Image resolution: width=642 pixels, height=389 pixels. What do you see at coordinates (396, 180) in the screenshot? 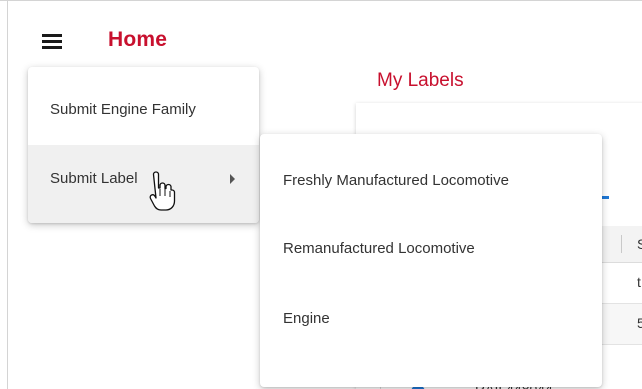
I see `submenu-item-label: Freshly Manufactured Locomotive` at bounding box center [396, 180].